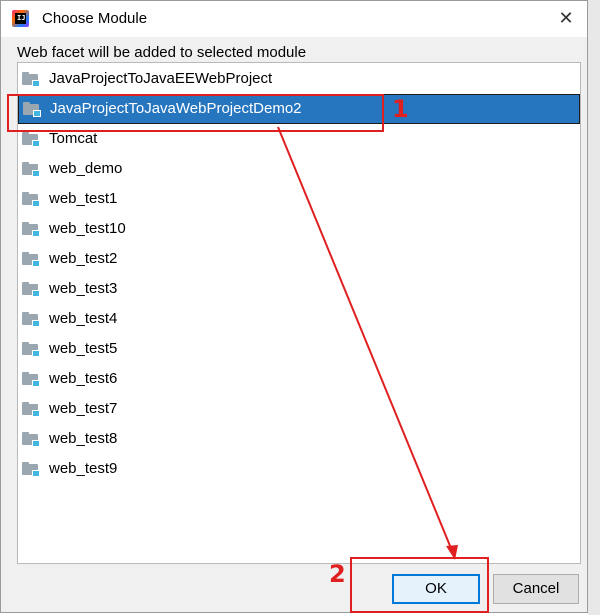 The width and height of the screenshot is (600, 615). Describe the element at coordinates (299, 469) in the screenshot. I see `module-list-item: web_test9` at that location.